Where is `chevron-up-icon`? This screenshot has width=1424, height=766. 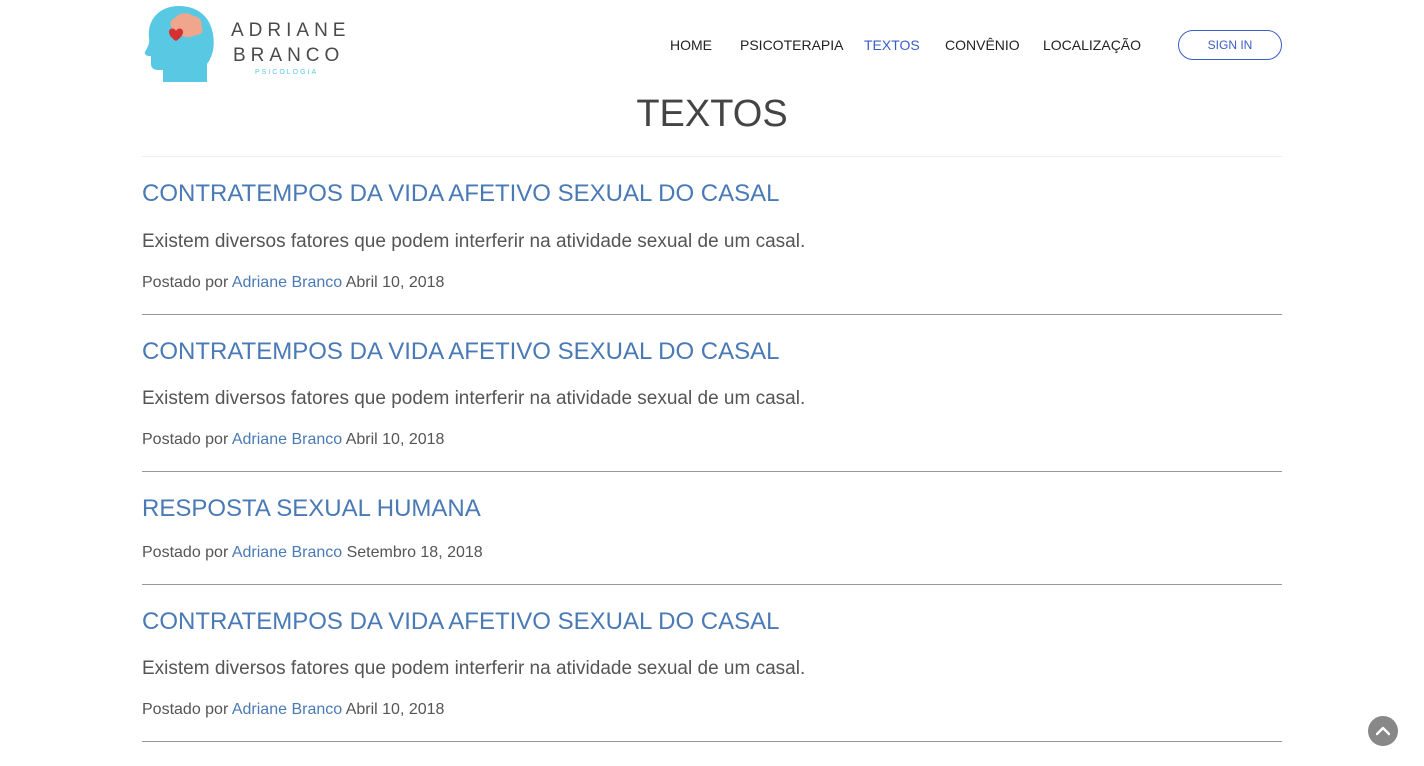
chevron-up-icon is located at coordinates (1383, 731).